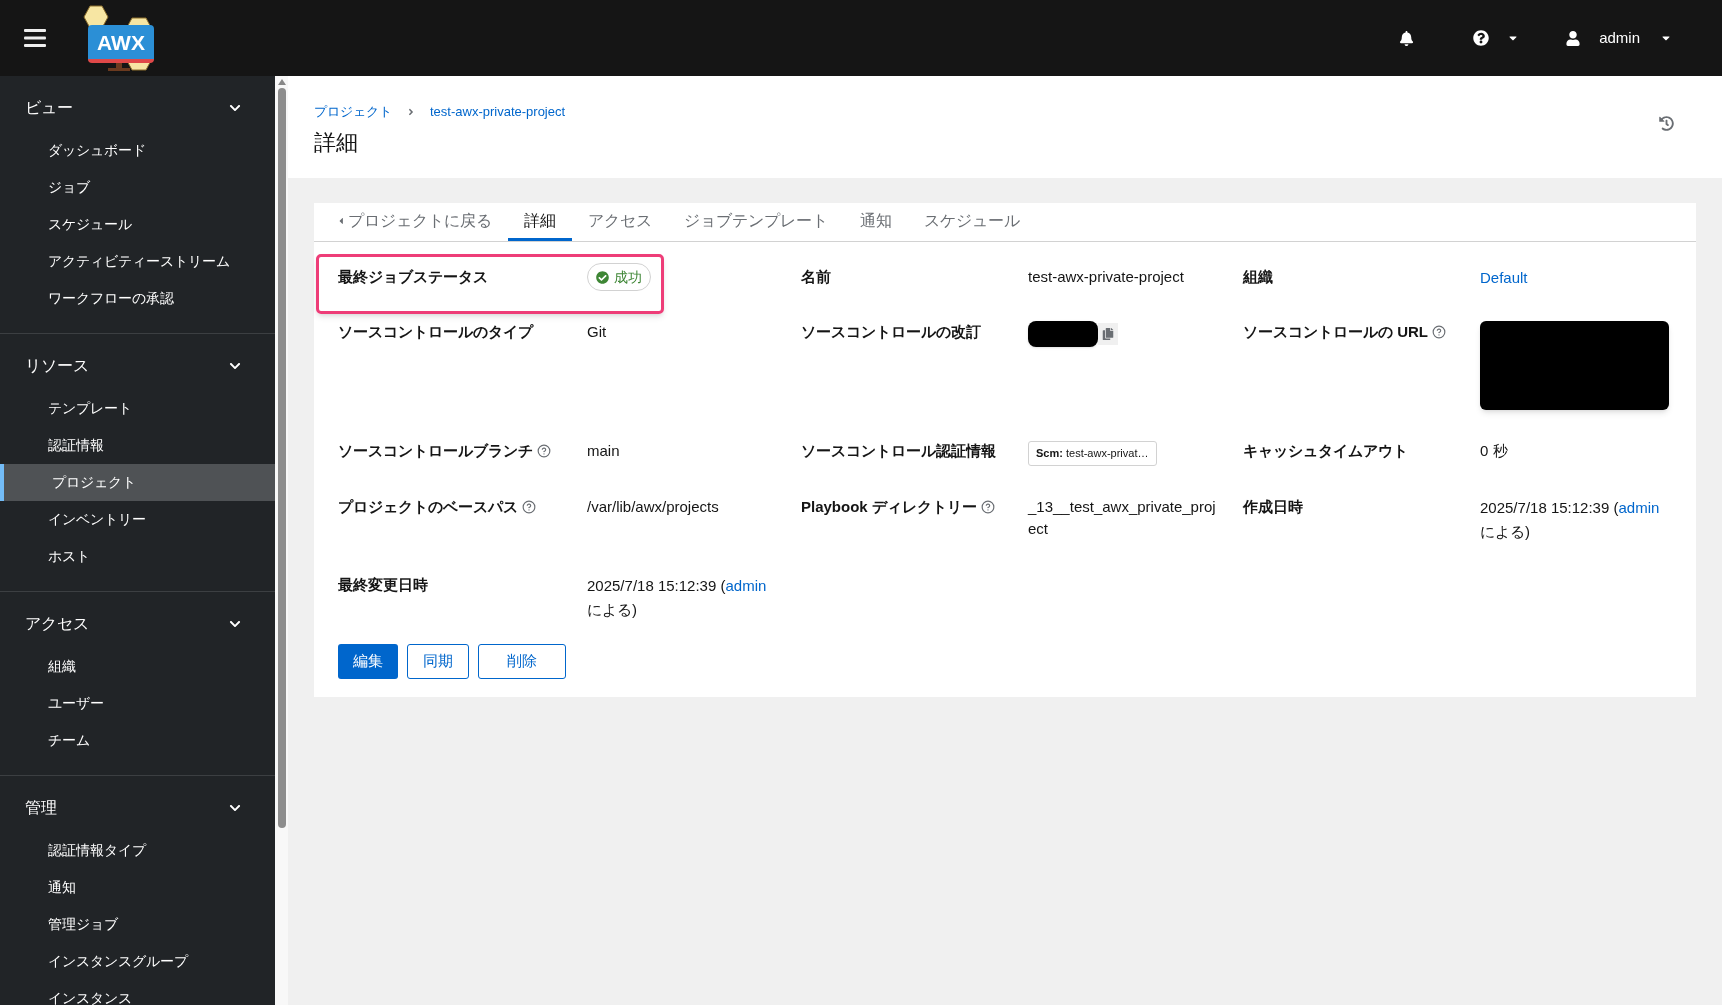  Describe the element at coordinates (336, 142) in the screenshot. I see `page-title: 詳細` at that location.